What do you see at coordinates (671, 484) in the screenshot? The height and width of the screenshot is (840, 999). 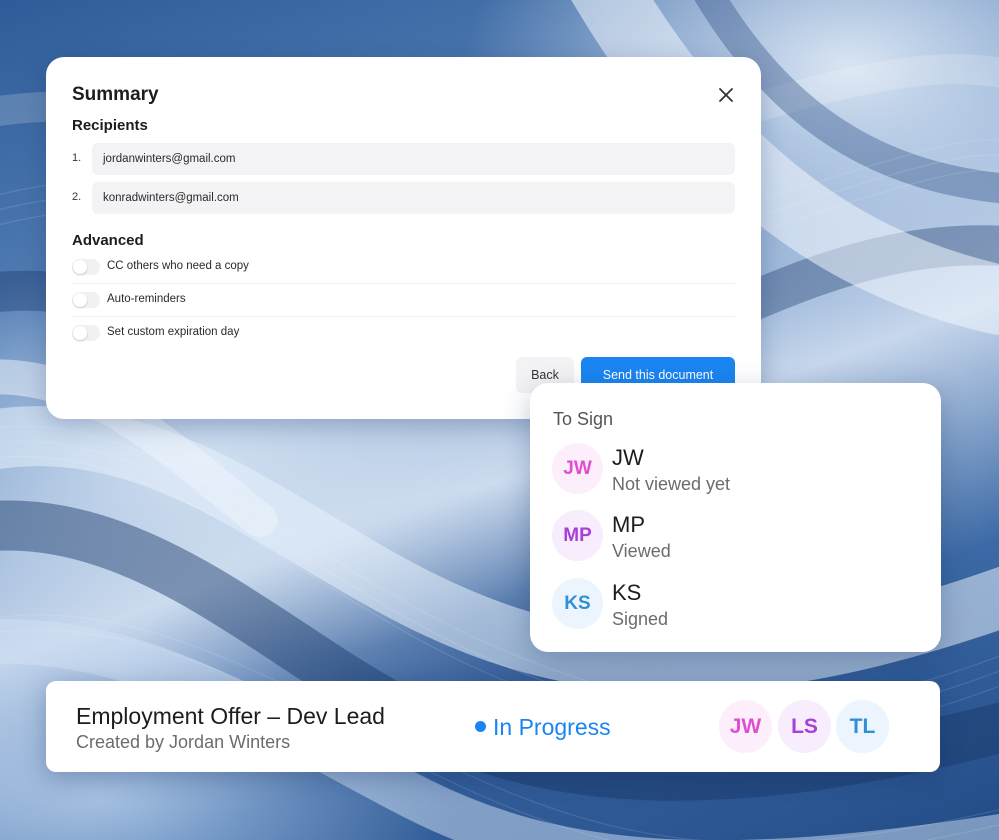 I see `signer-status: Not viewed yet` at bounding box center [671, 484].